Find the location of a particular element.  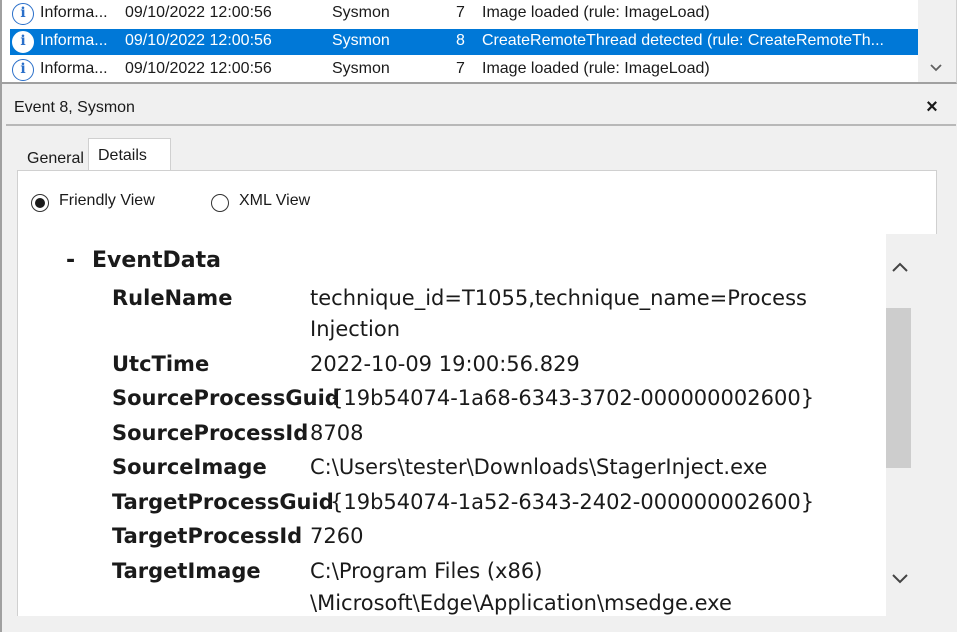

field-value-targetprocessid: 7260 is located at coordinates (337, 536).